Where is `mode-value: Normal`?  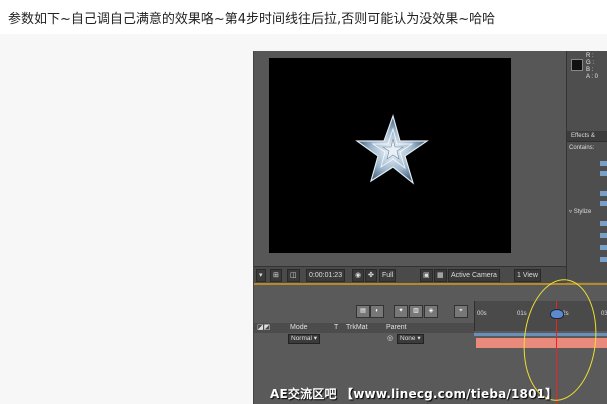 mode-value: Normal is located at coordinates (301, 338).